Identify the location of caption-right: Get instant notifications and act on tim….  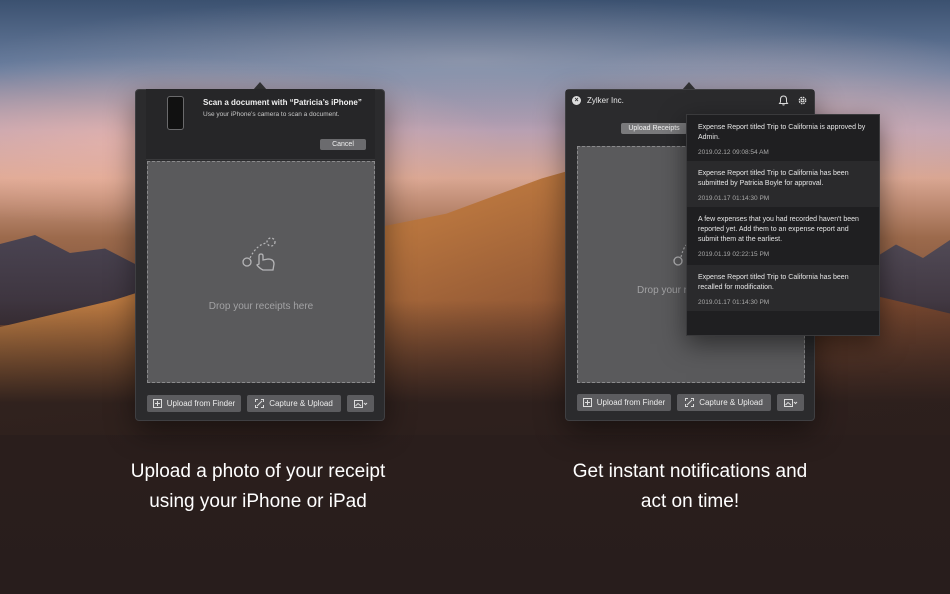
(690, 487).